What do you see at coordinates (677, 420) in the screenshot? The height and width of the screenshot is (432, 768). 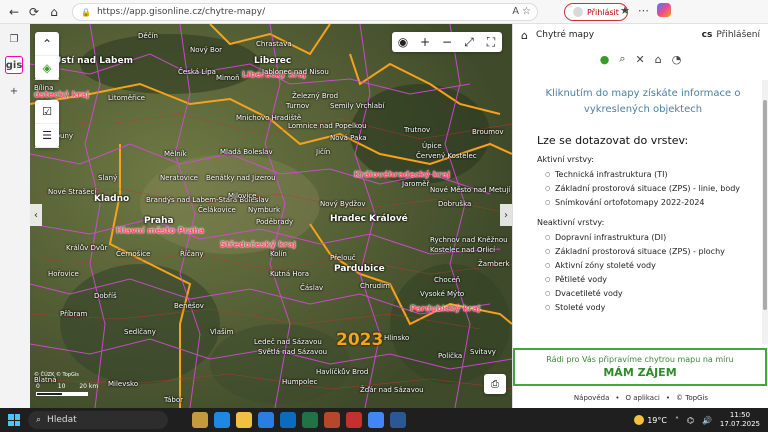 I see `tray-chevron-icon: ˄` at bounding box center [677, 420].